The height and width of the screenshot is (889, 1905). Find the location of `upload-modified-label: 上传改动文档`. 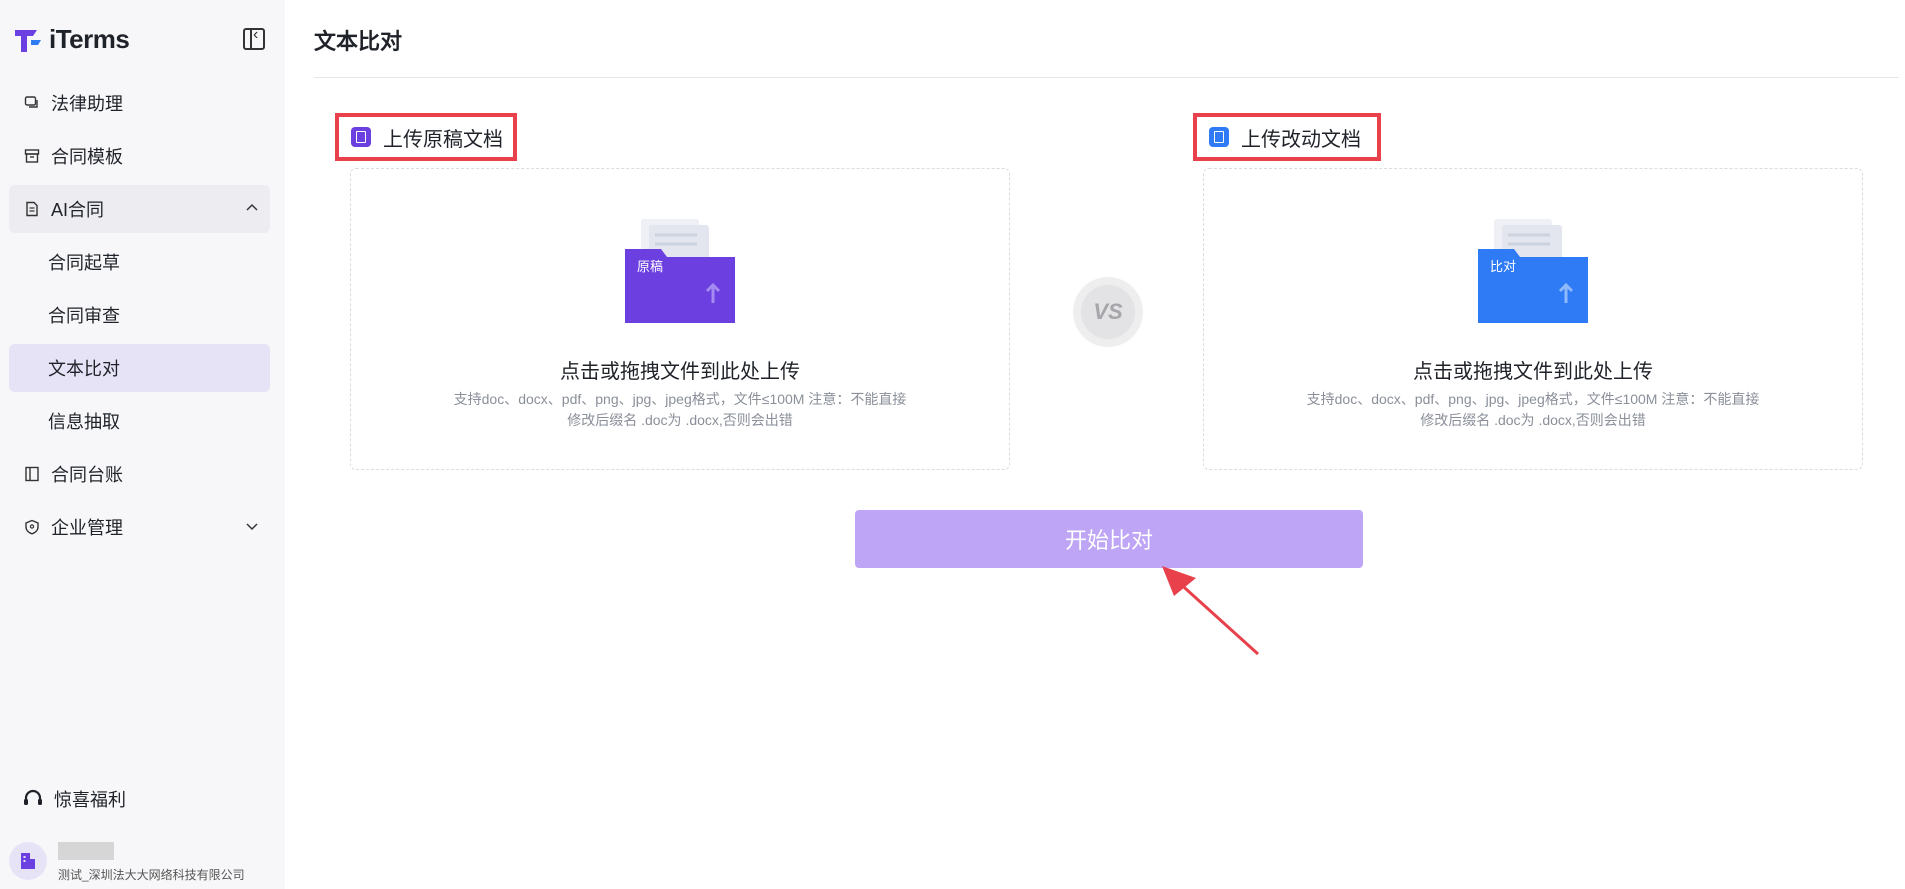

upload-modified-label: 上传改动文档 is located at coordinates (1287, 137).